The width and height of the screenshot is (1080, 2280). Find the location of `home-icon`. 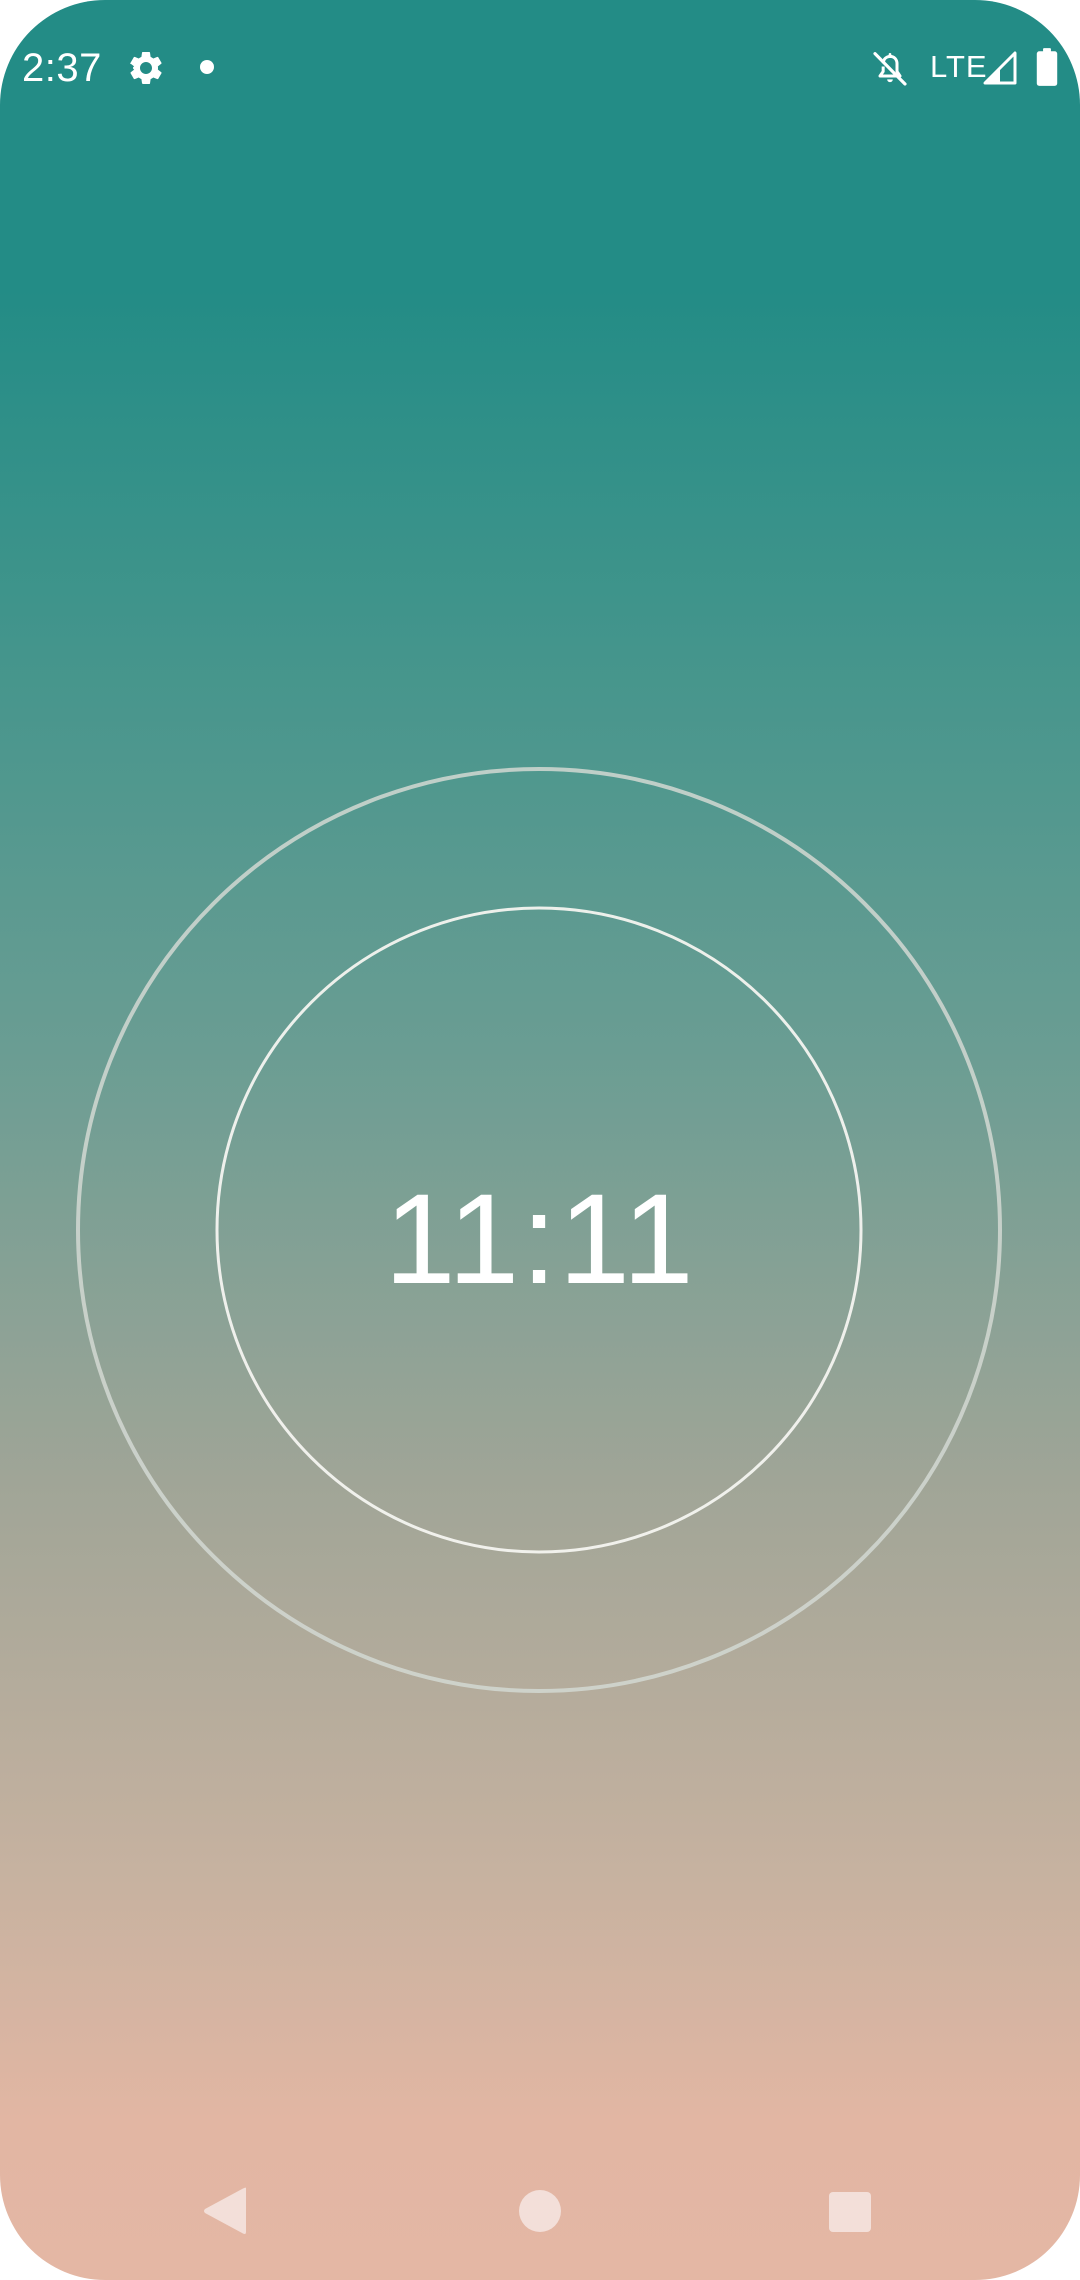

home-icon is located at coordinates (540, 2211).